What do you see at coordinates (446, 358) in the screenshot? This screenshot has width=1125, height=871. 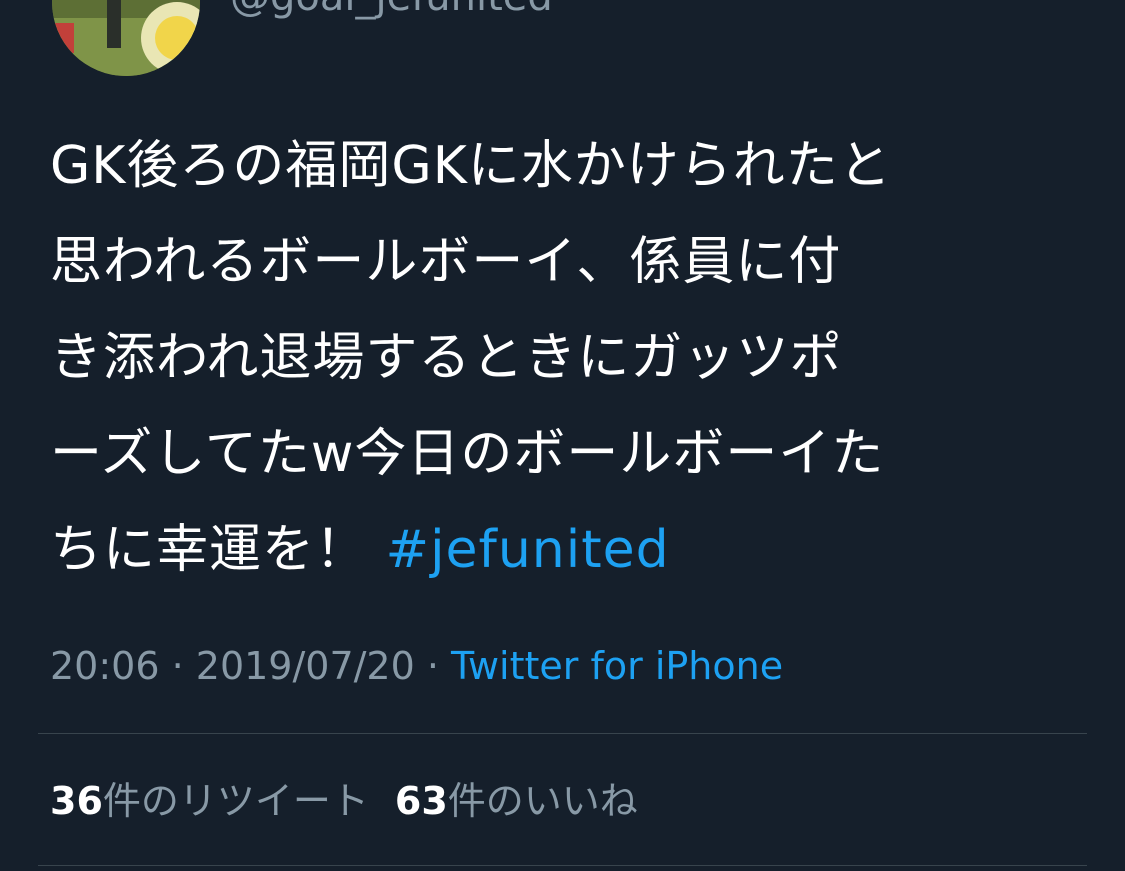 I see `tweet-text-line: き添われ退場するときにガッツポ` at bounding box center [446, 358].